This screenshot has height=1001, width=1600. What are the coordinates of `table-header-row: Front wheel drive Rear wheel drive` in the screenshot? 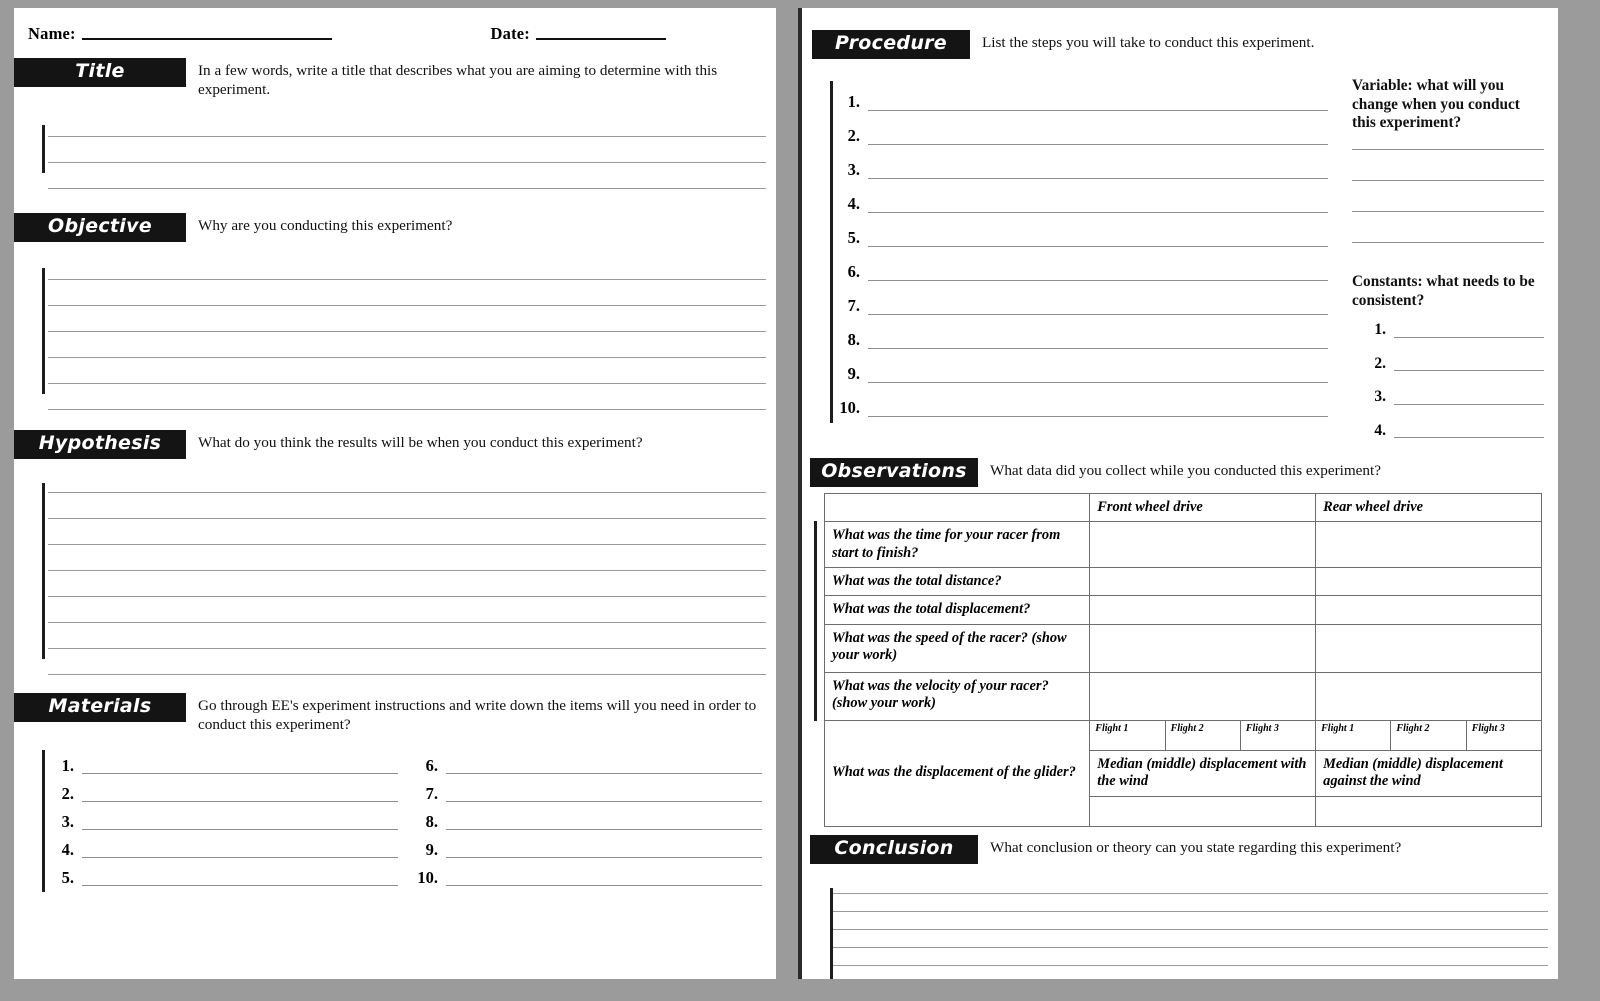 It's located at (1182, 508).